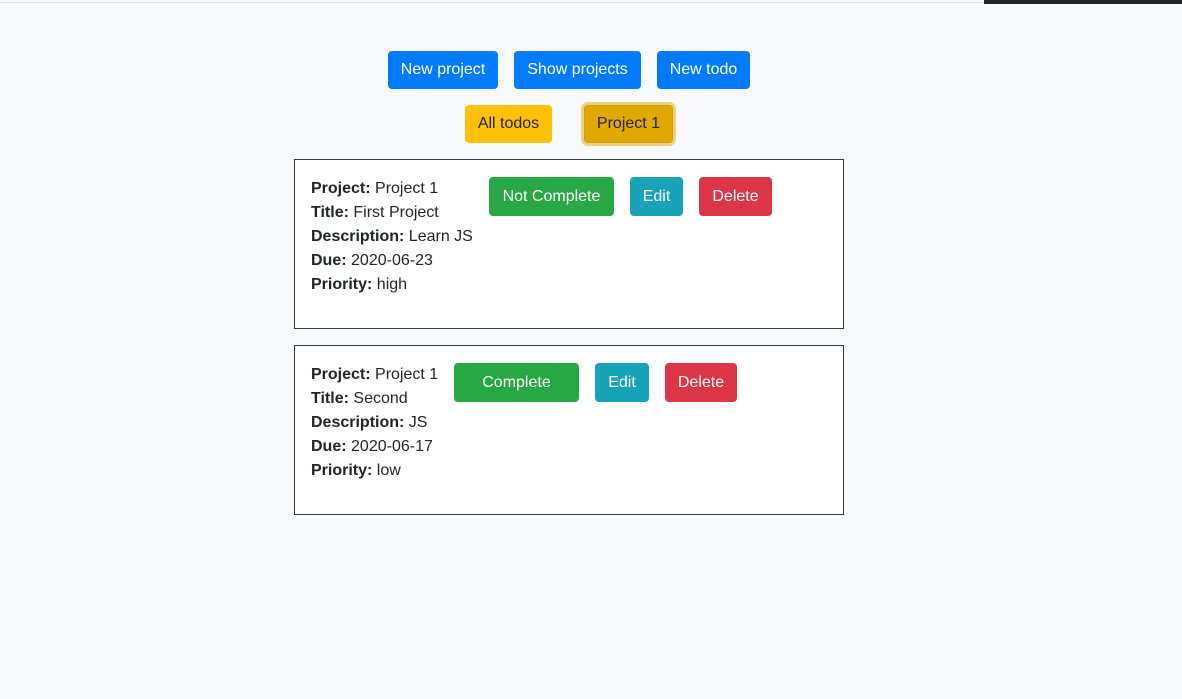  I want to click on description-row: Description: JS, so click(374, 423).